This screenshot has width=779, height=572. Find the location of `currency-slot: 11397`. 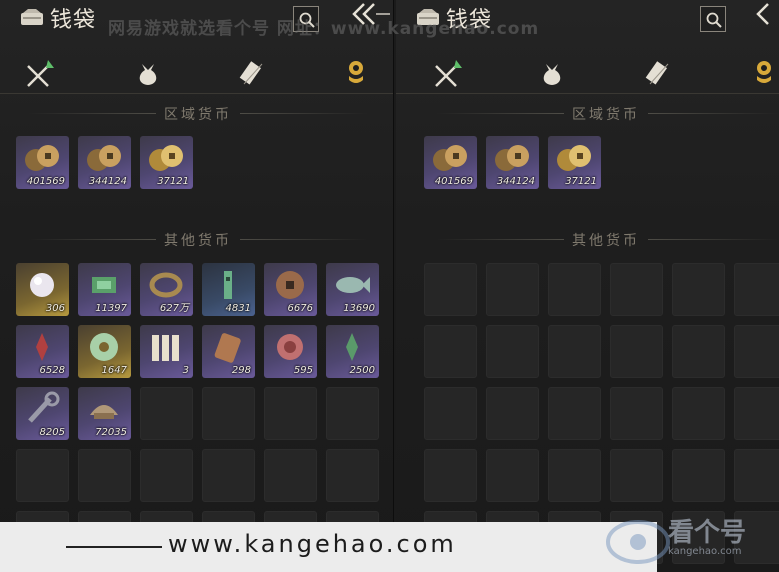

currency-slot: 11397 is located at coordinates (104, 289).